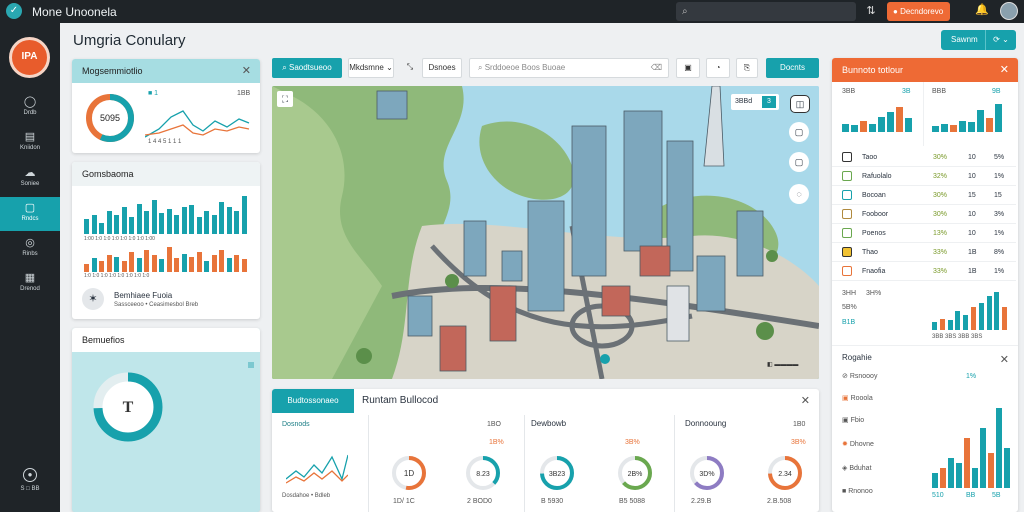 The height and width of the screenshot is (512, 1024). What do you see at coordinates (924, 271) in the screenshot?
I see `table-row: Fnaofia 33% 1B 1%` at bounding box center [924, 271].